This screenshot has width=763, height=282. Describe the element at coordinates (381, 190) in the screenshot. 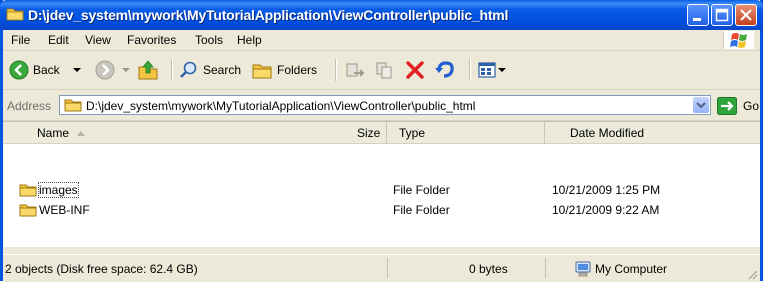

I see `table-row: images File Folder 10/21/2009 1:25 PM` at that location.